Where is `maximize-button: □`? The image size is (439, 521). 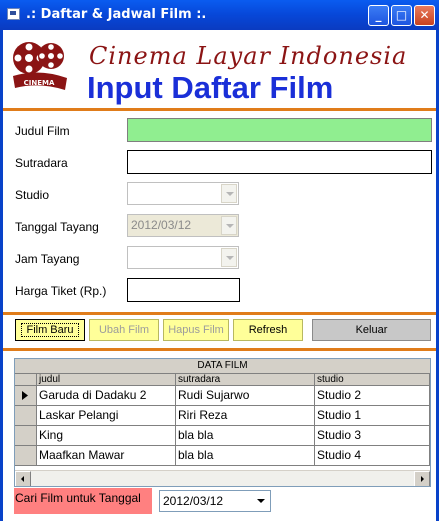
maximize-button: □ is located at coordinates (401, 15).